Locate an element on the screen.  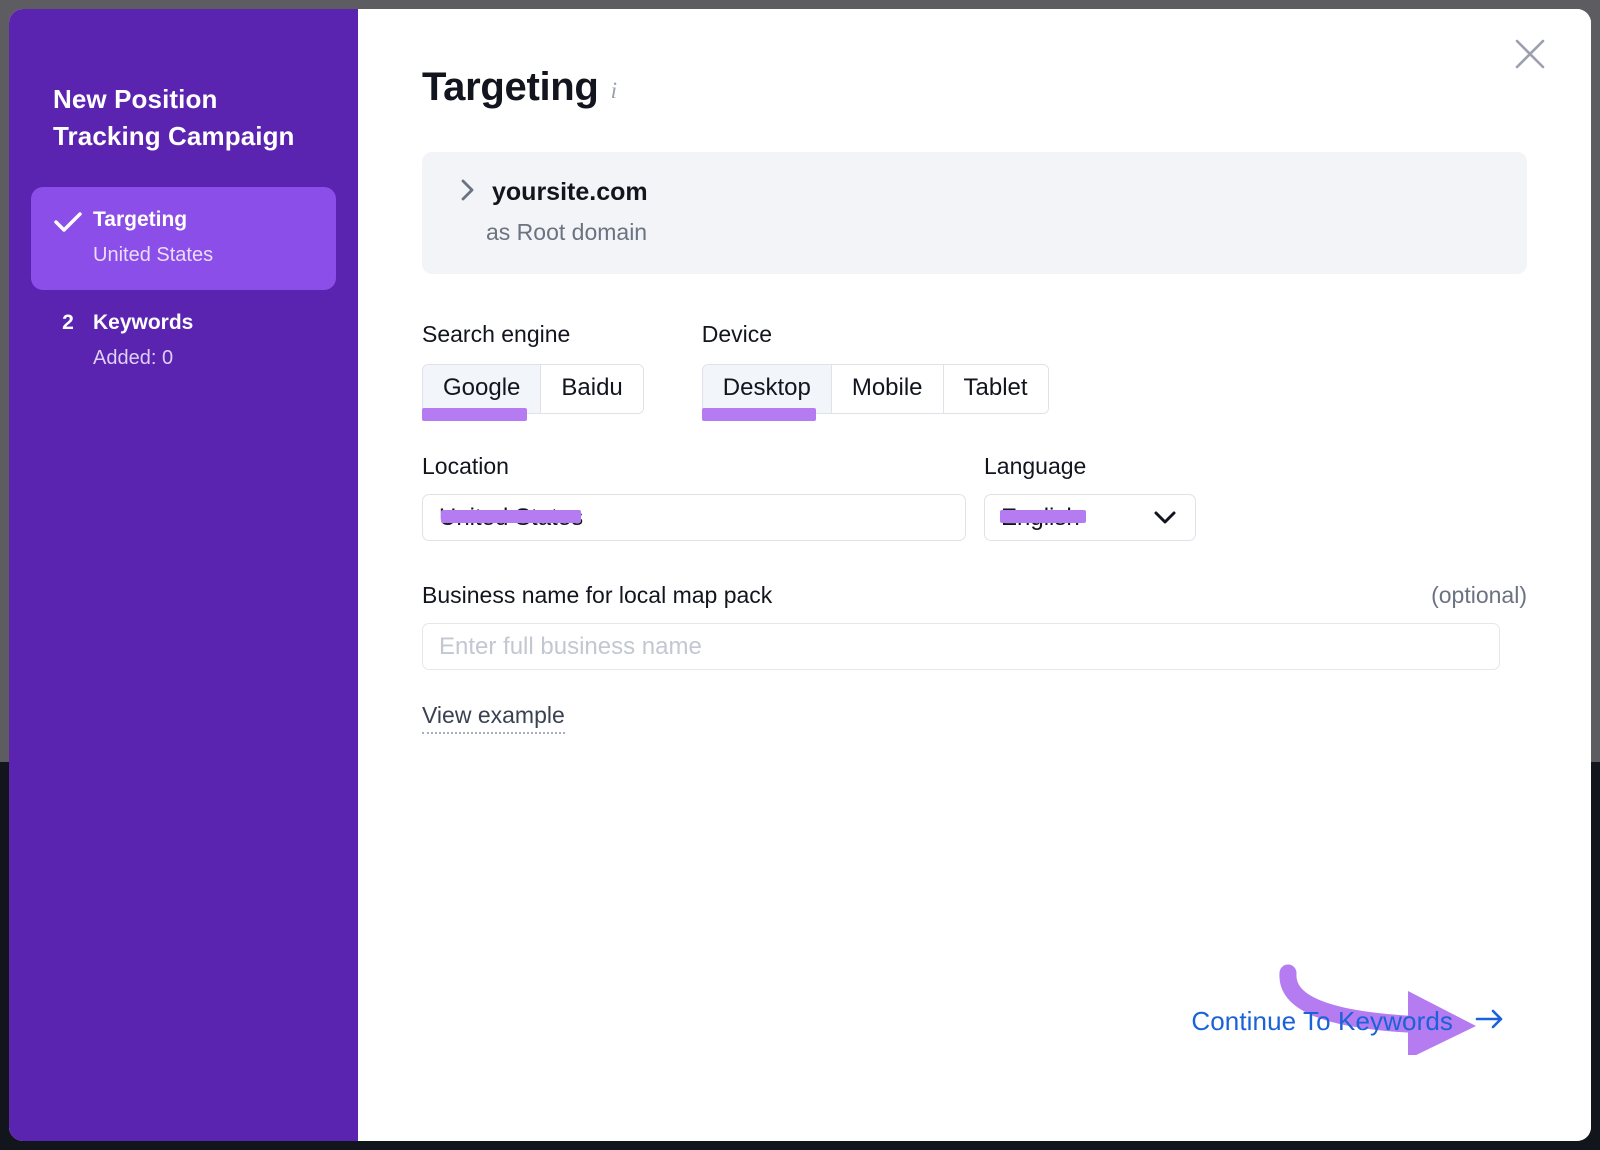
device-option-mobile: Mobile is located at coordinates (887, 389).